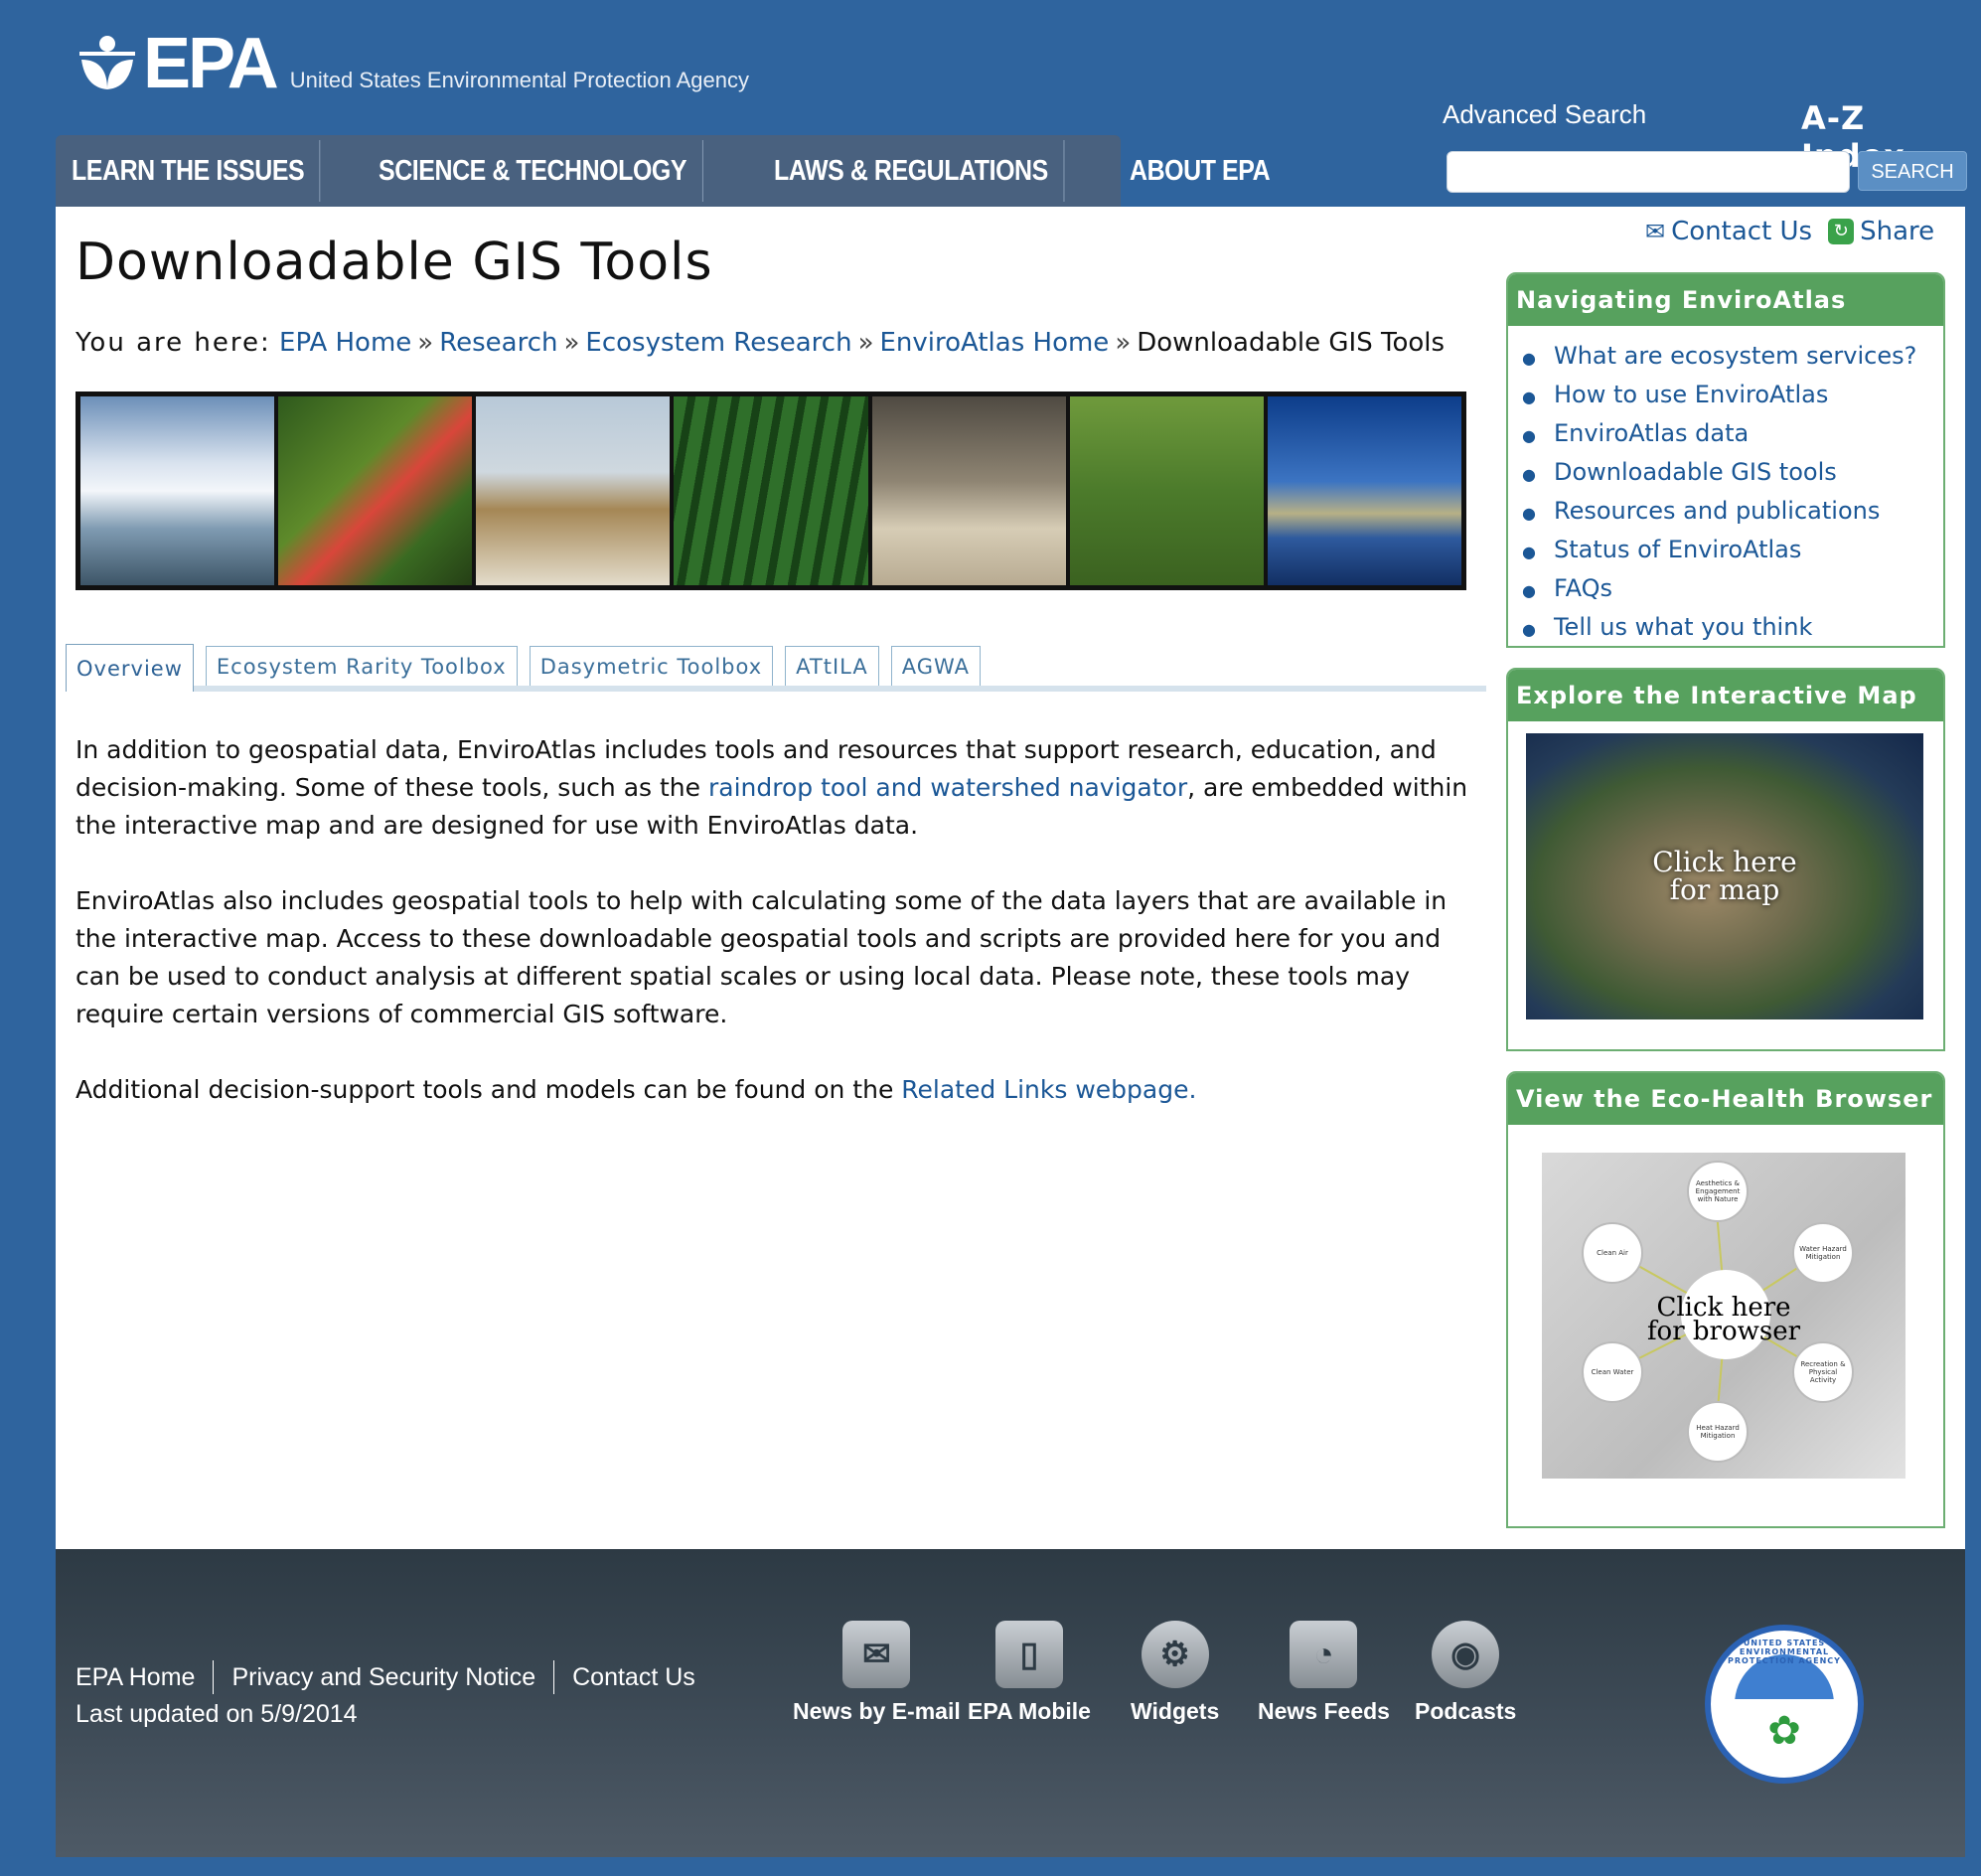 Image resolution: width=1981 pixels, height=1876 pixels. I want to click on breadcrumb-epa-home: EPA Home, so click(345, 343).